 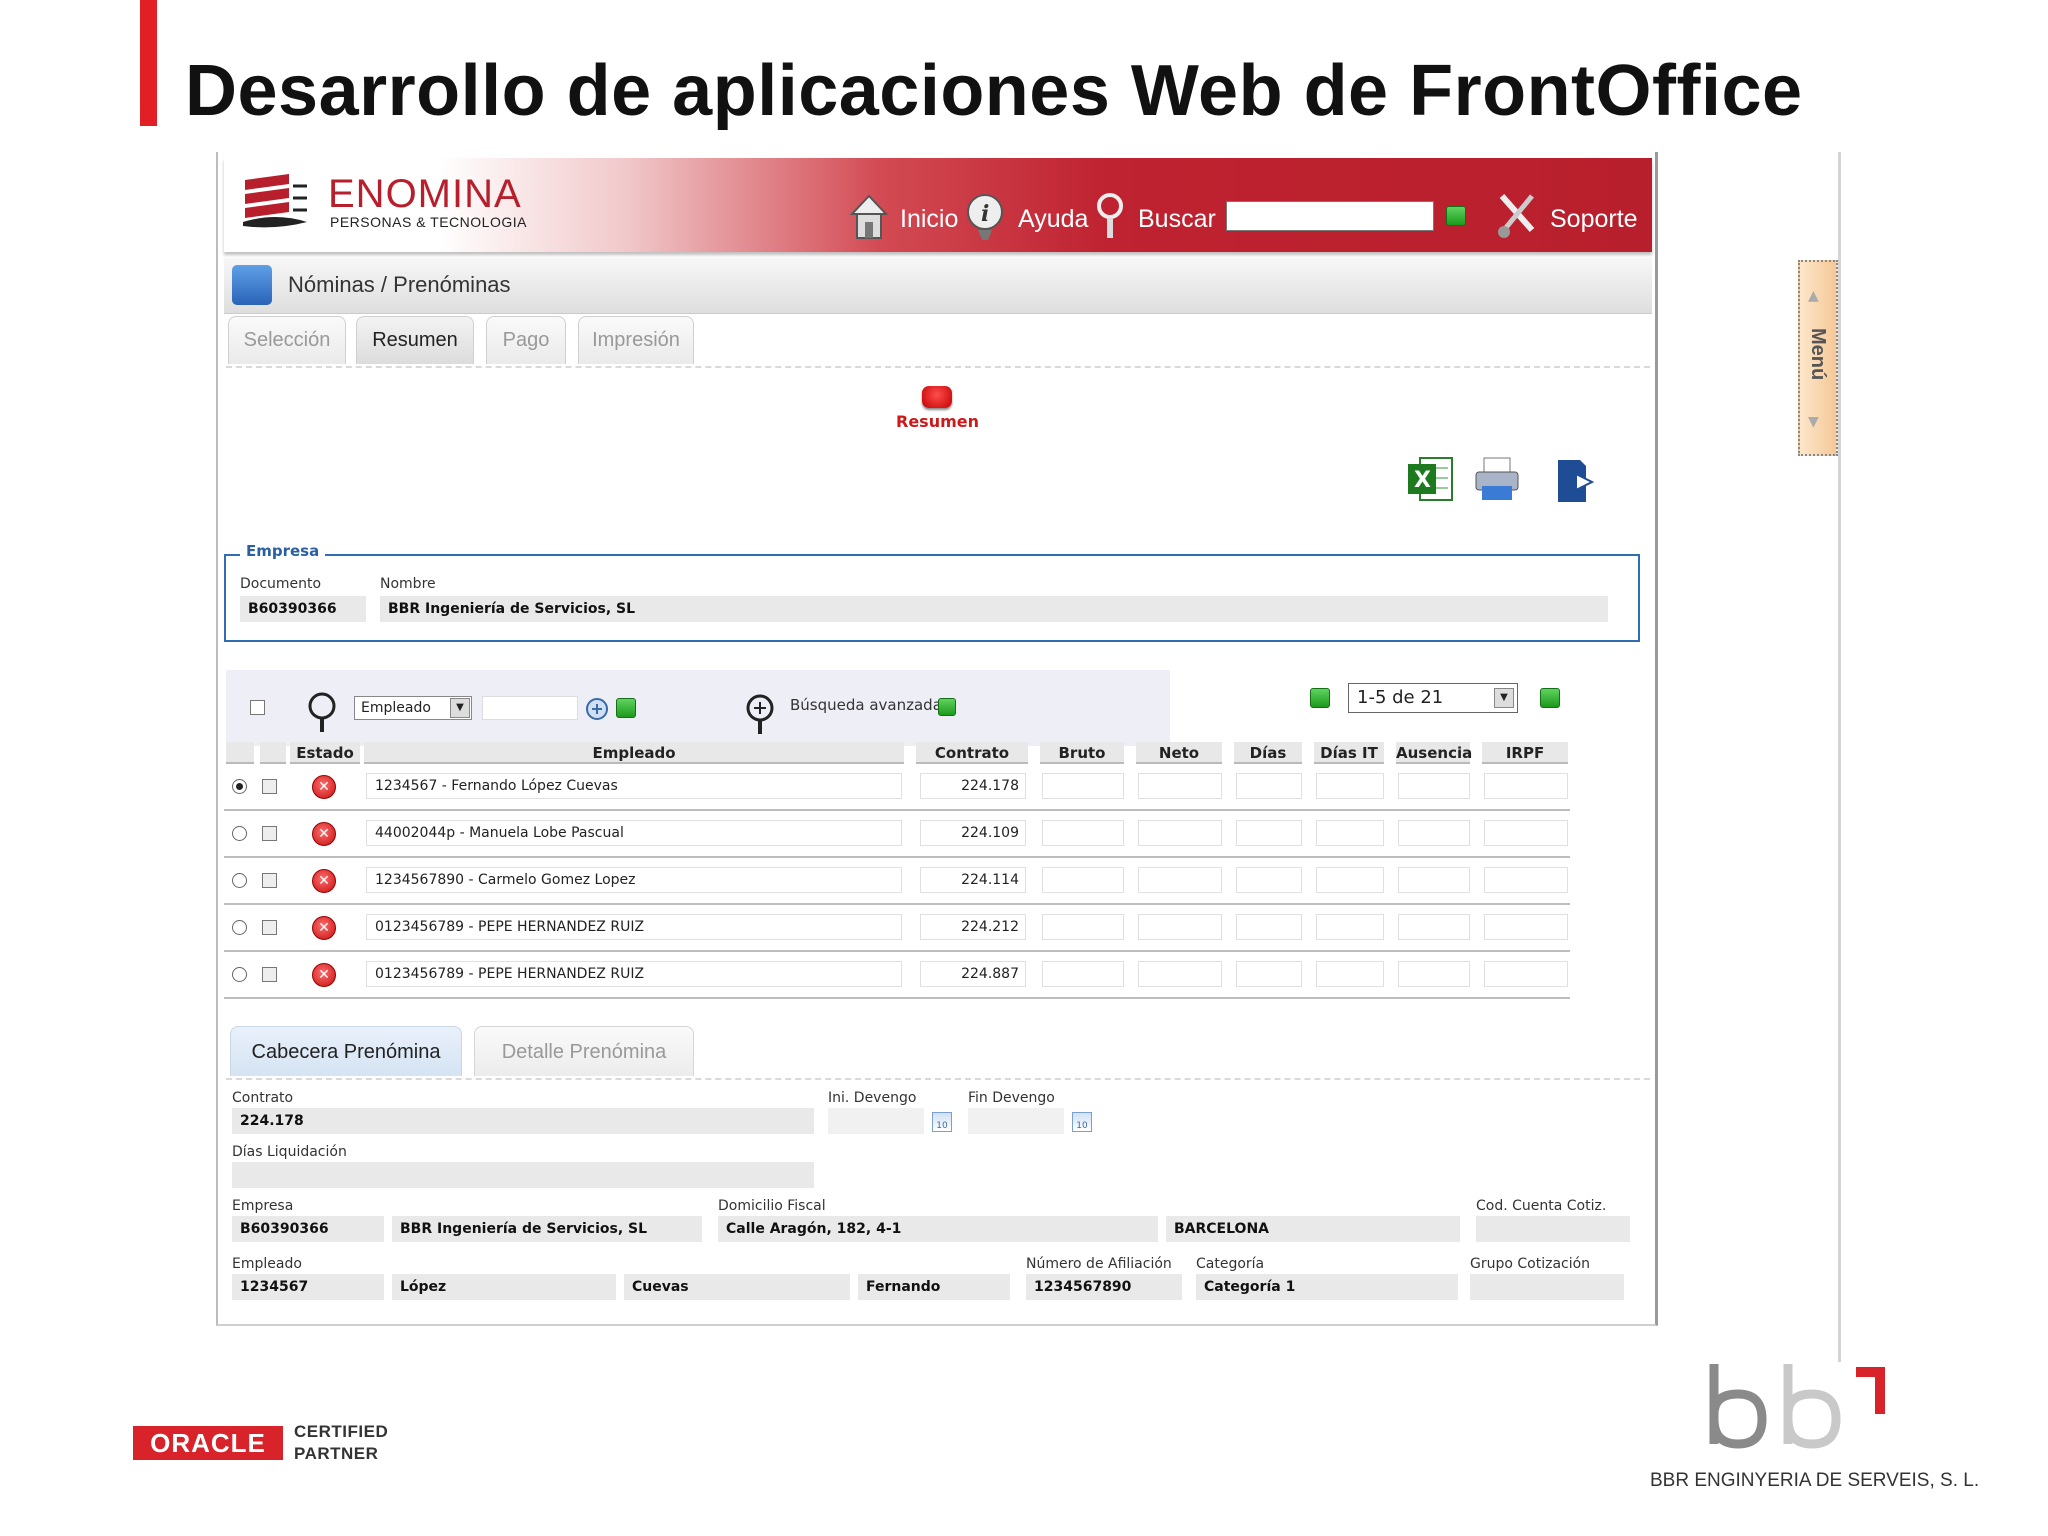 What do you see at coordinates (876, 1121) in the screenshot?
I see `ini-devengo-field` at bounding box center [876, 1121].